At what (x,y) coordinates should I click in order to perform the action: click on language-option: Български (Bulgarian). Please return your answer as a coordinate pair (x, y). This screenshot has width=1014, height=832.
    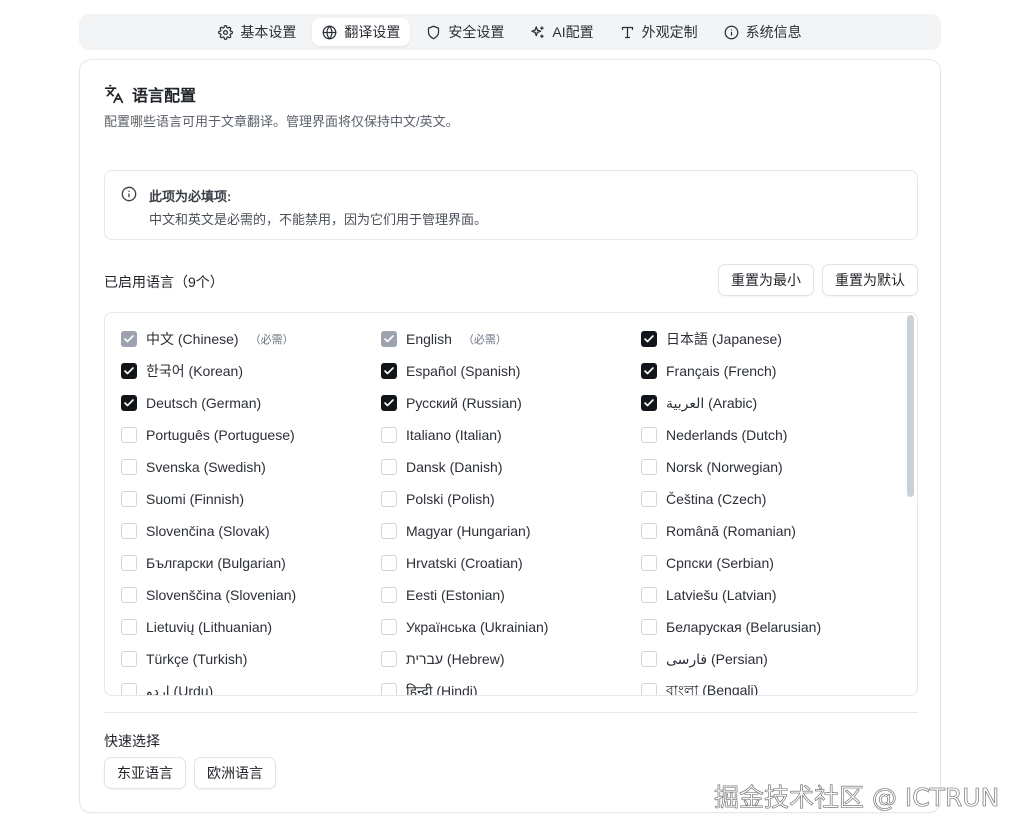
    Looking at the image, I should click on (251, 563).